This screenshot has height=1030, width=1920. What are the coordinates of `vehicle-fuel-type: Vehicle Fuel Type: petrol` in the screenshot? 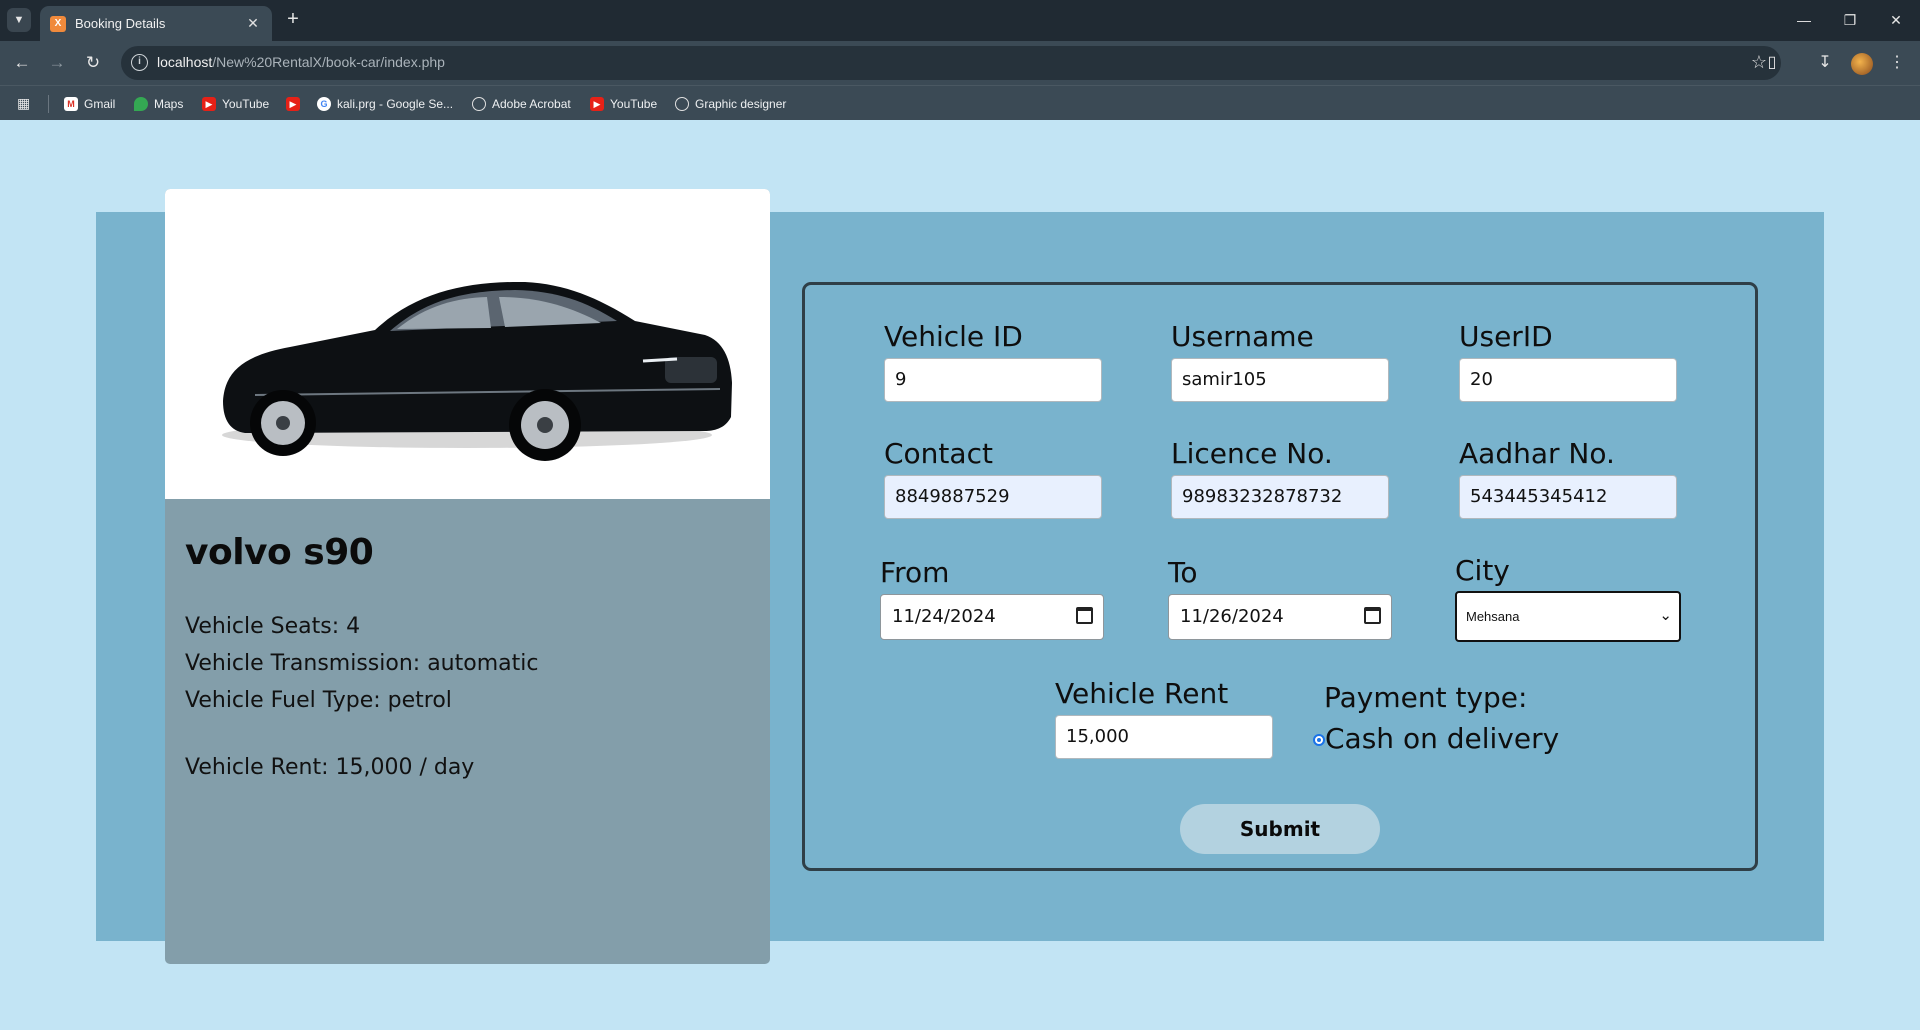 It's located at (318, 700).